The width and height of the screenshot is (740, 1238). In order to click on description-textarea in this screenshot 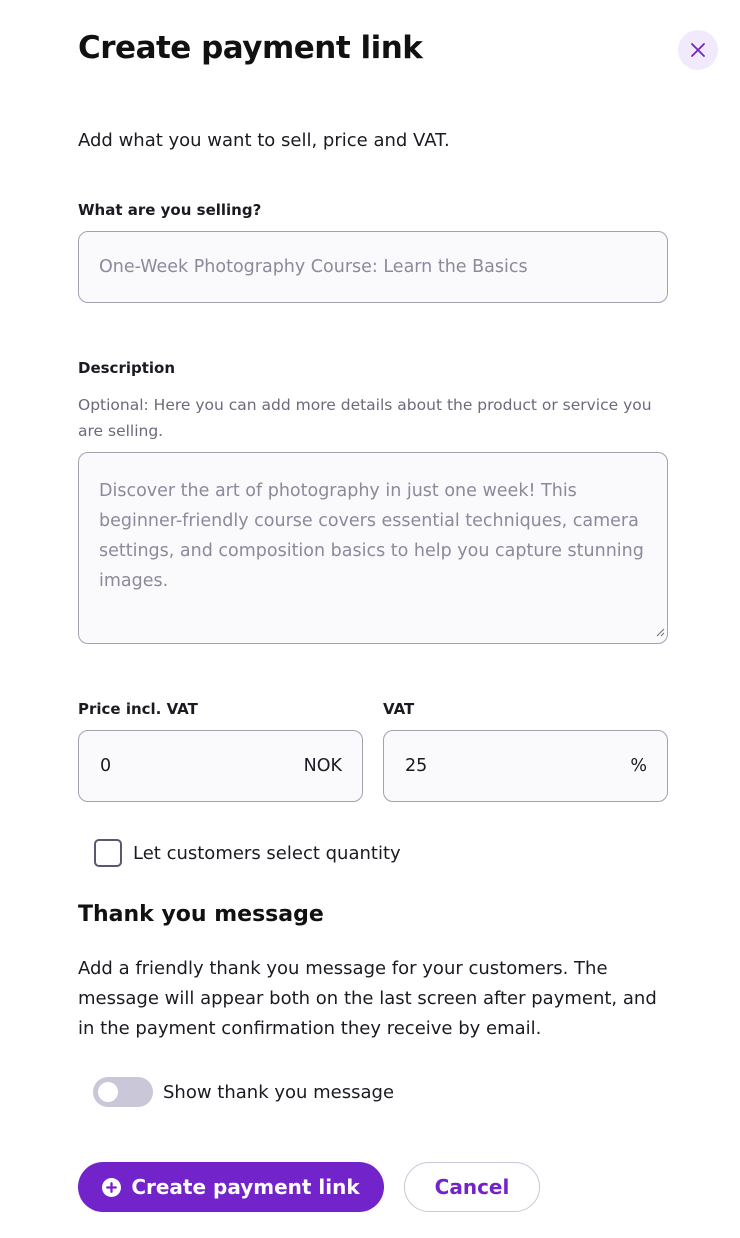, I will do `click(373, 548)`.